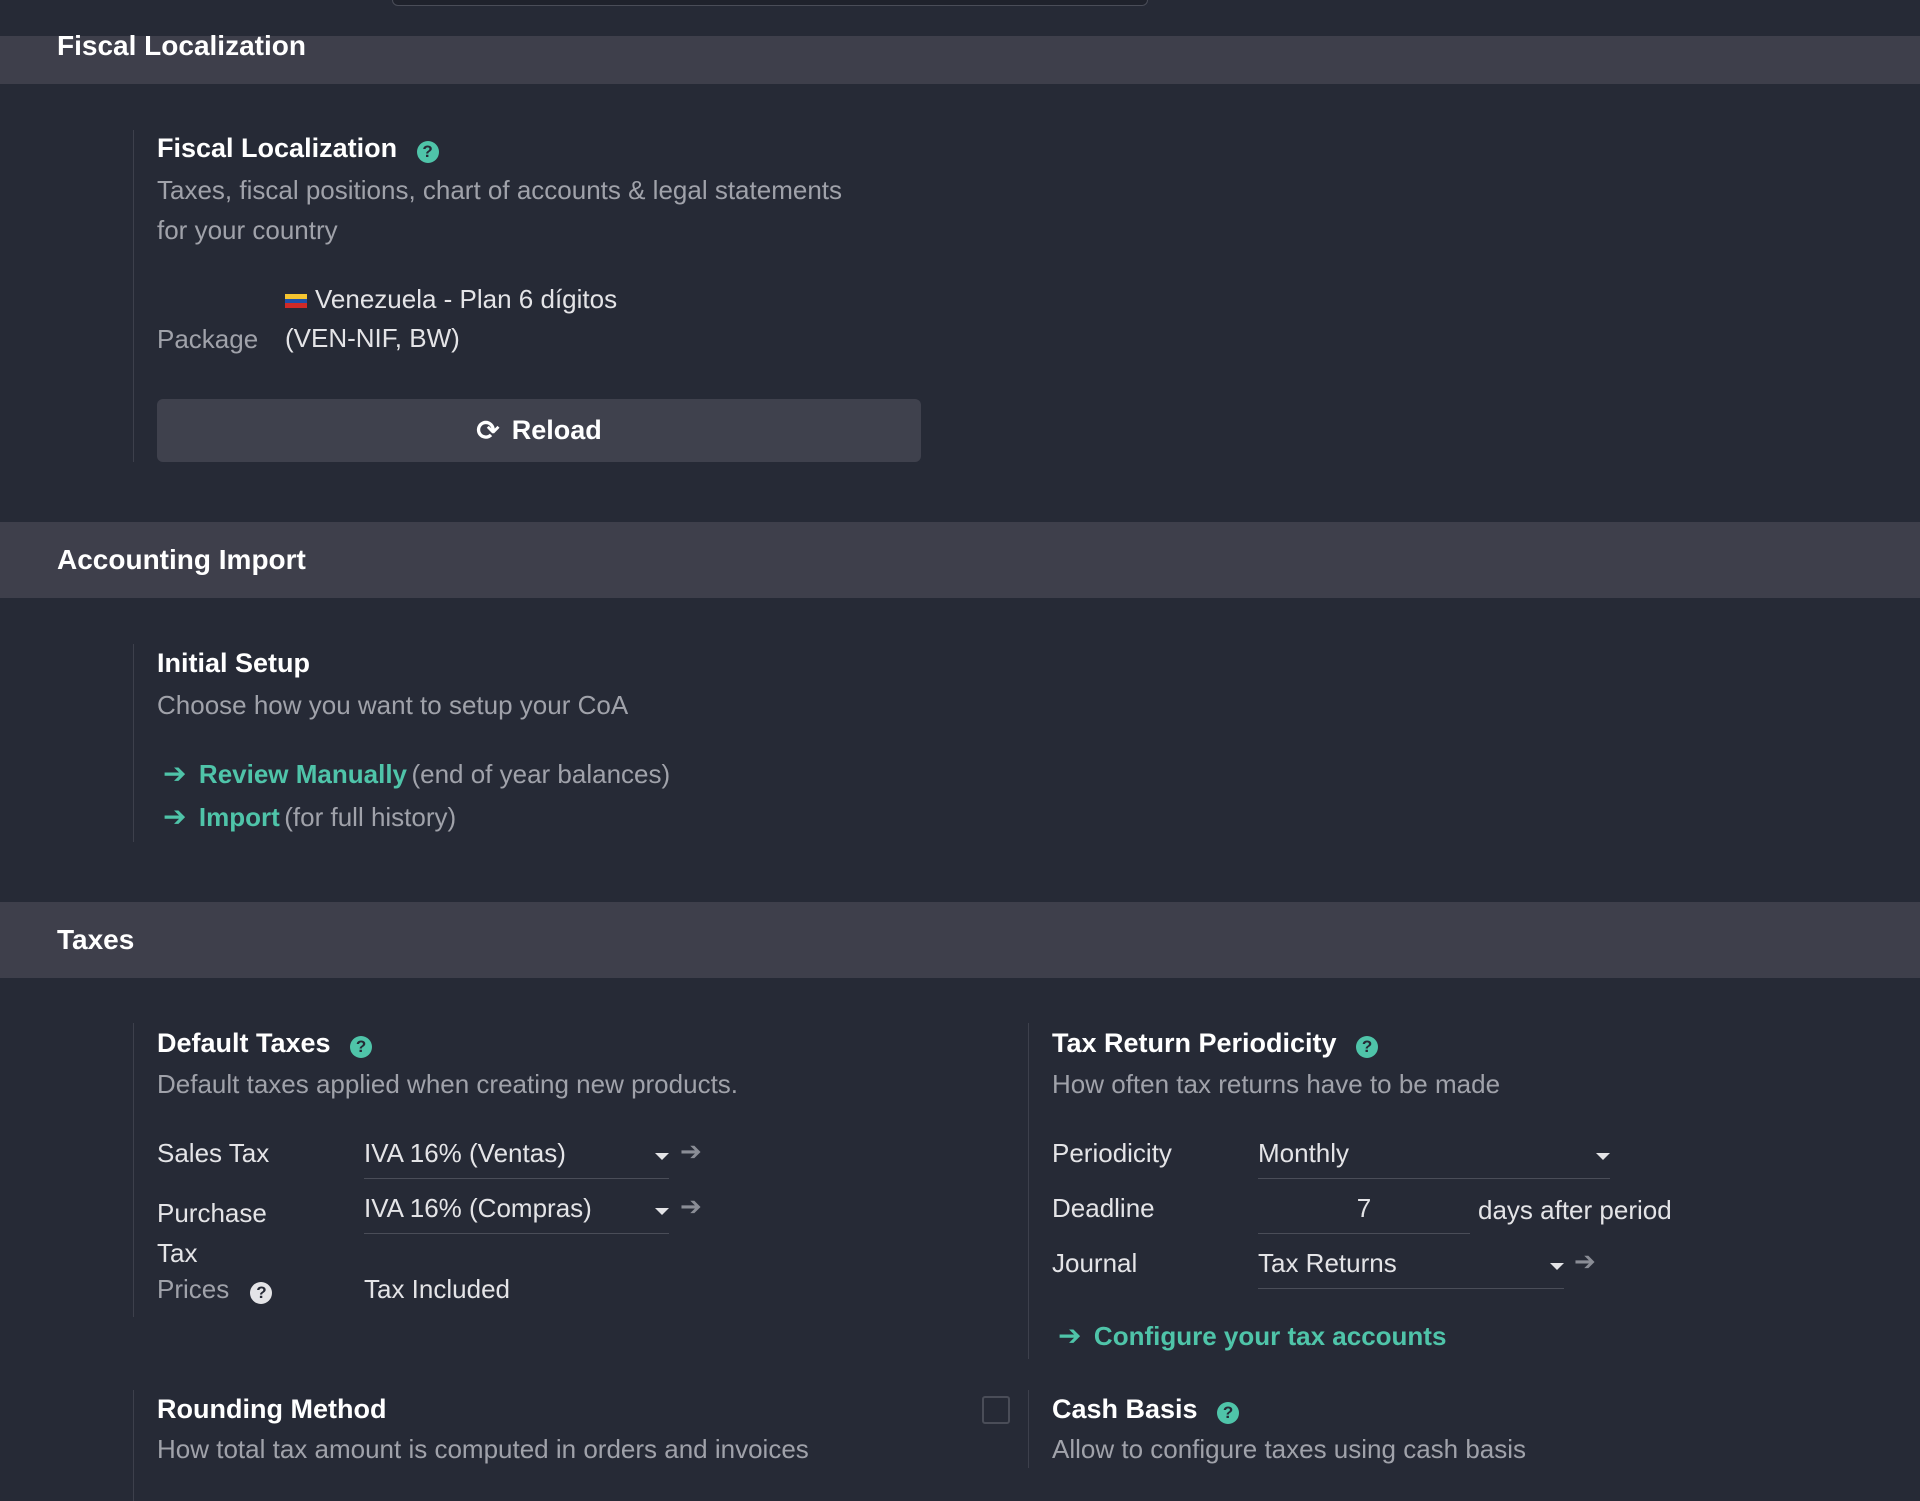 This screenshot has width=1920, height=1501. What do you see at coordinates (1270, 1336) in the screenshot?
I see `configure-tax-accounts-link: Configure your tax accounts` at bounding box center [1270, 1336].